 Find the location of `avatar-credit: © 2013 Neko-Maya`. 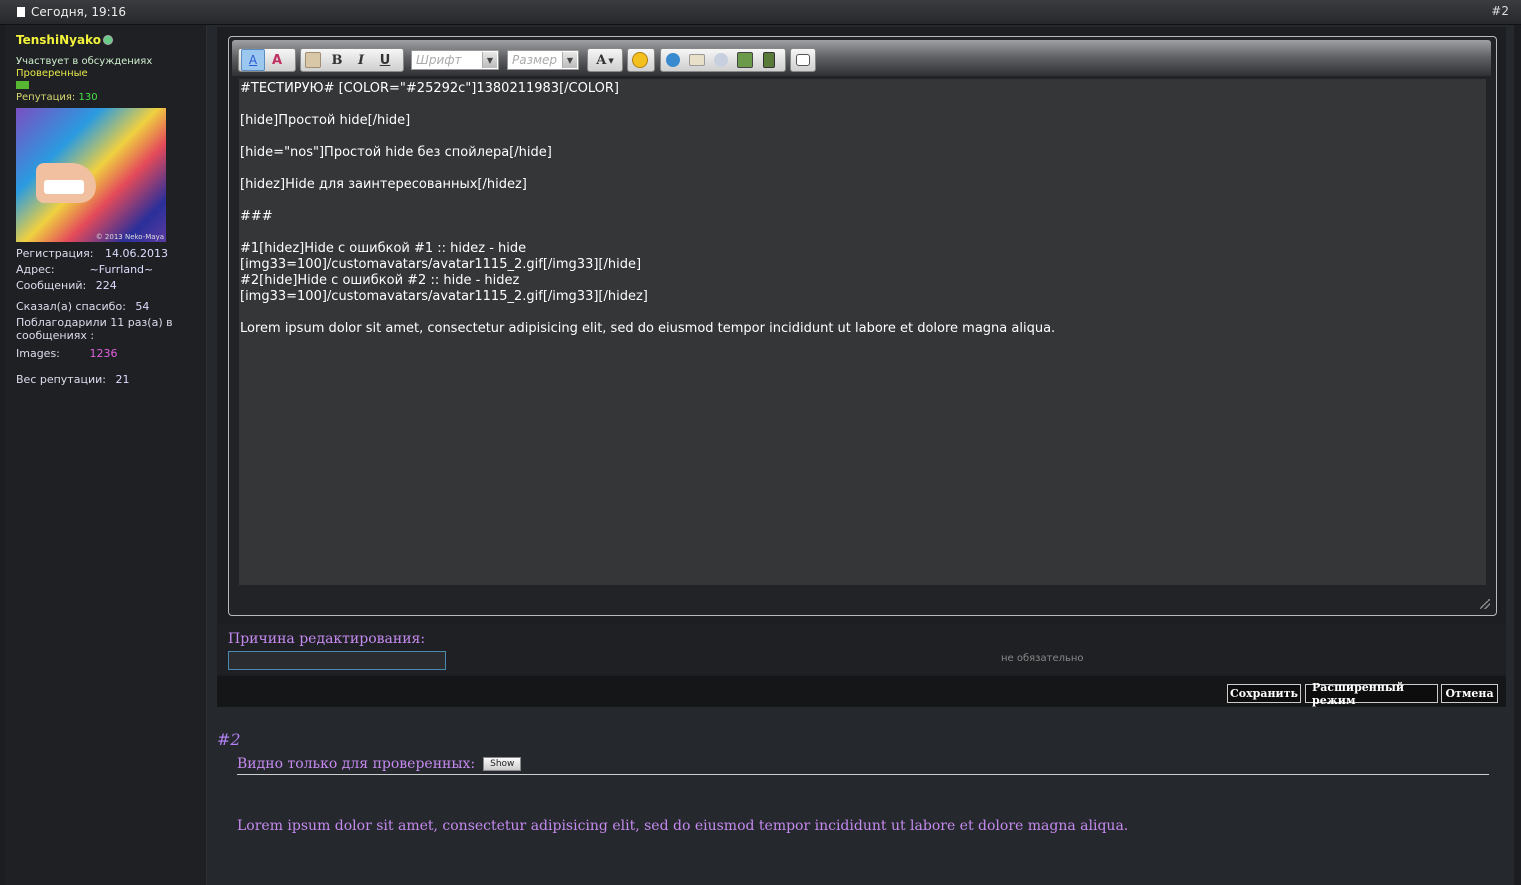

avatar-credit: © 2013 Neko-Maya is located at coordinates (129, 237).